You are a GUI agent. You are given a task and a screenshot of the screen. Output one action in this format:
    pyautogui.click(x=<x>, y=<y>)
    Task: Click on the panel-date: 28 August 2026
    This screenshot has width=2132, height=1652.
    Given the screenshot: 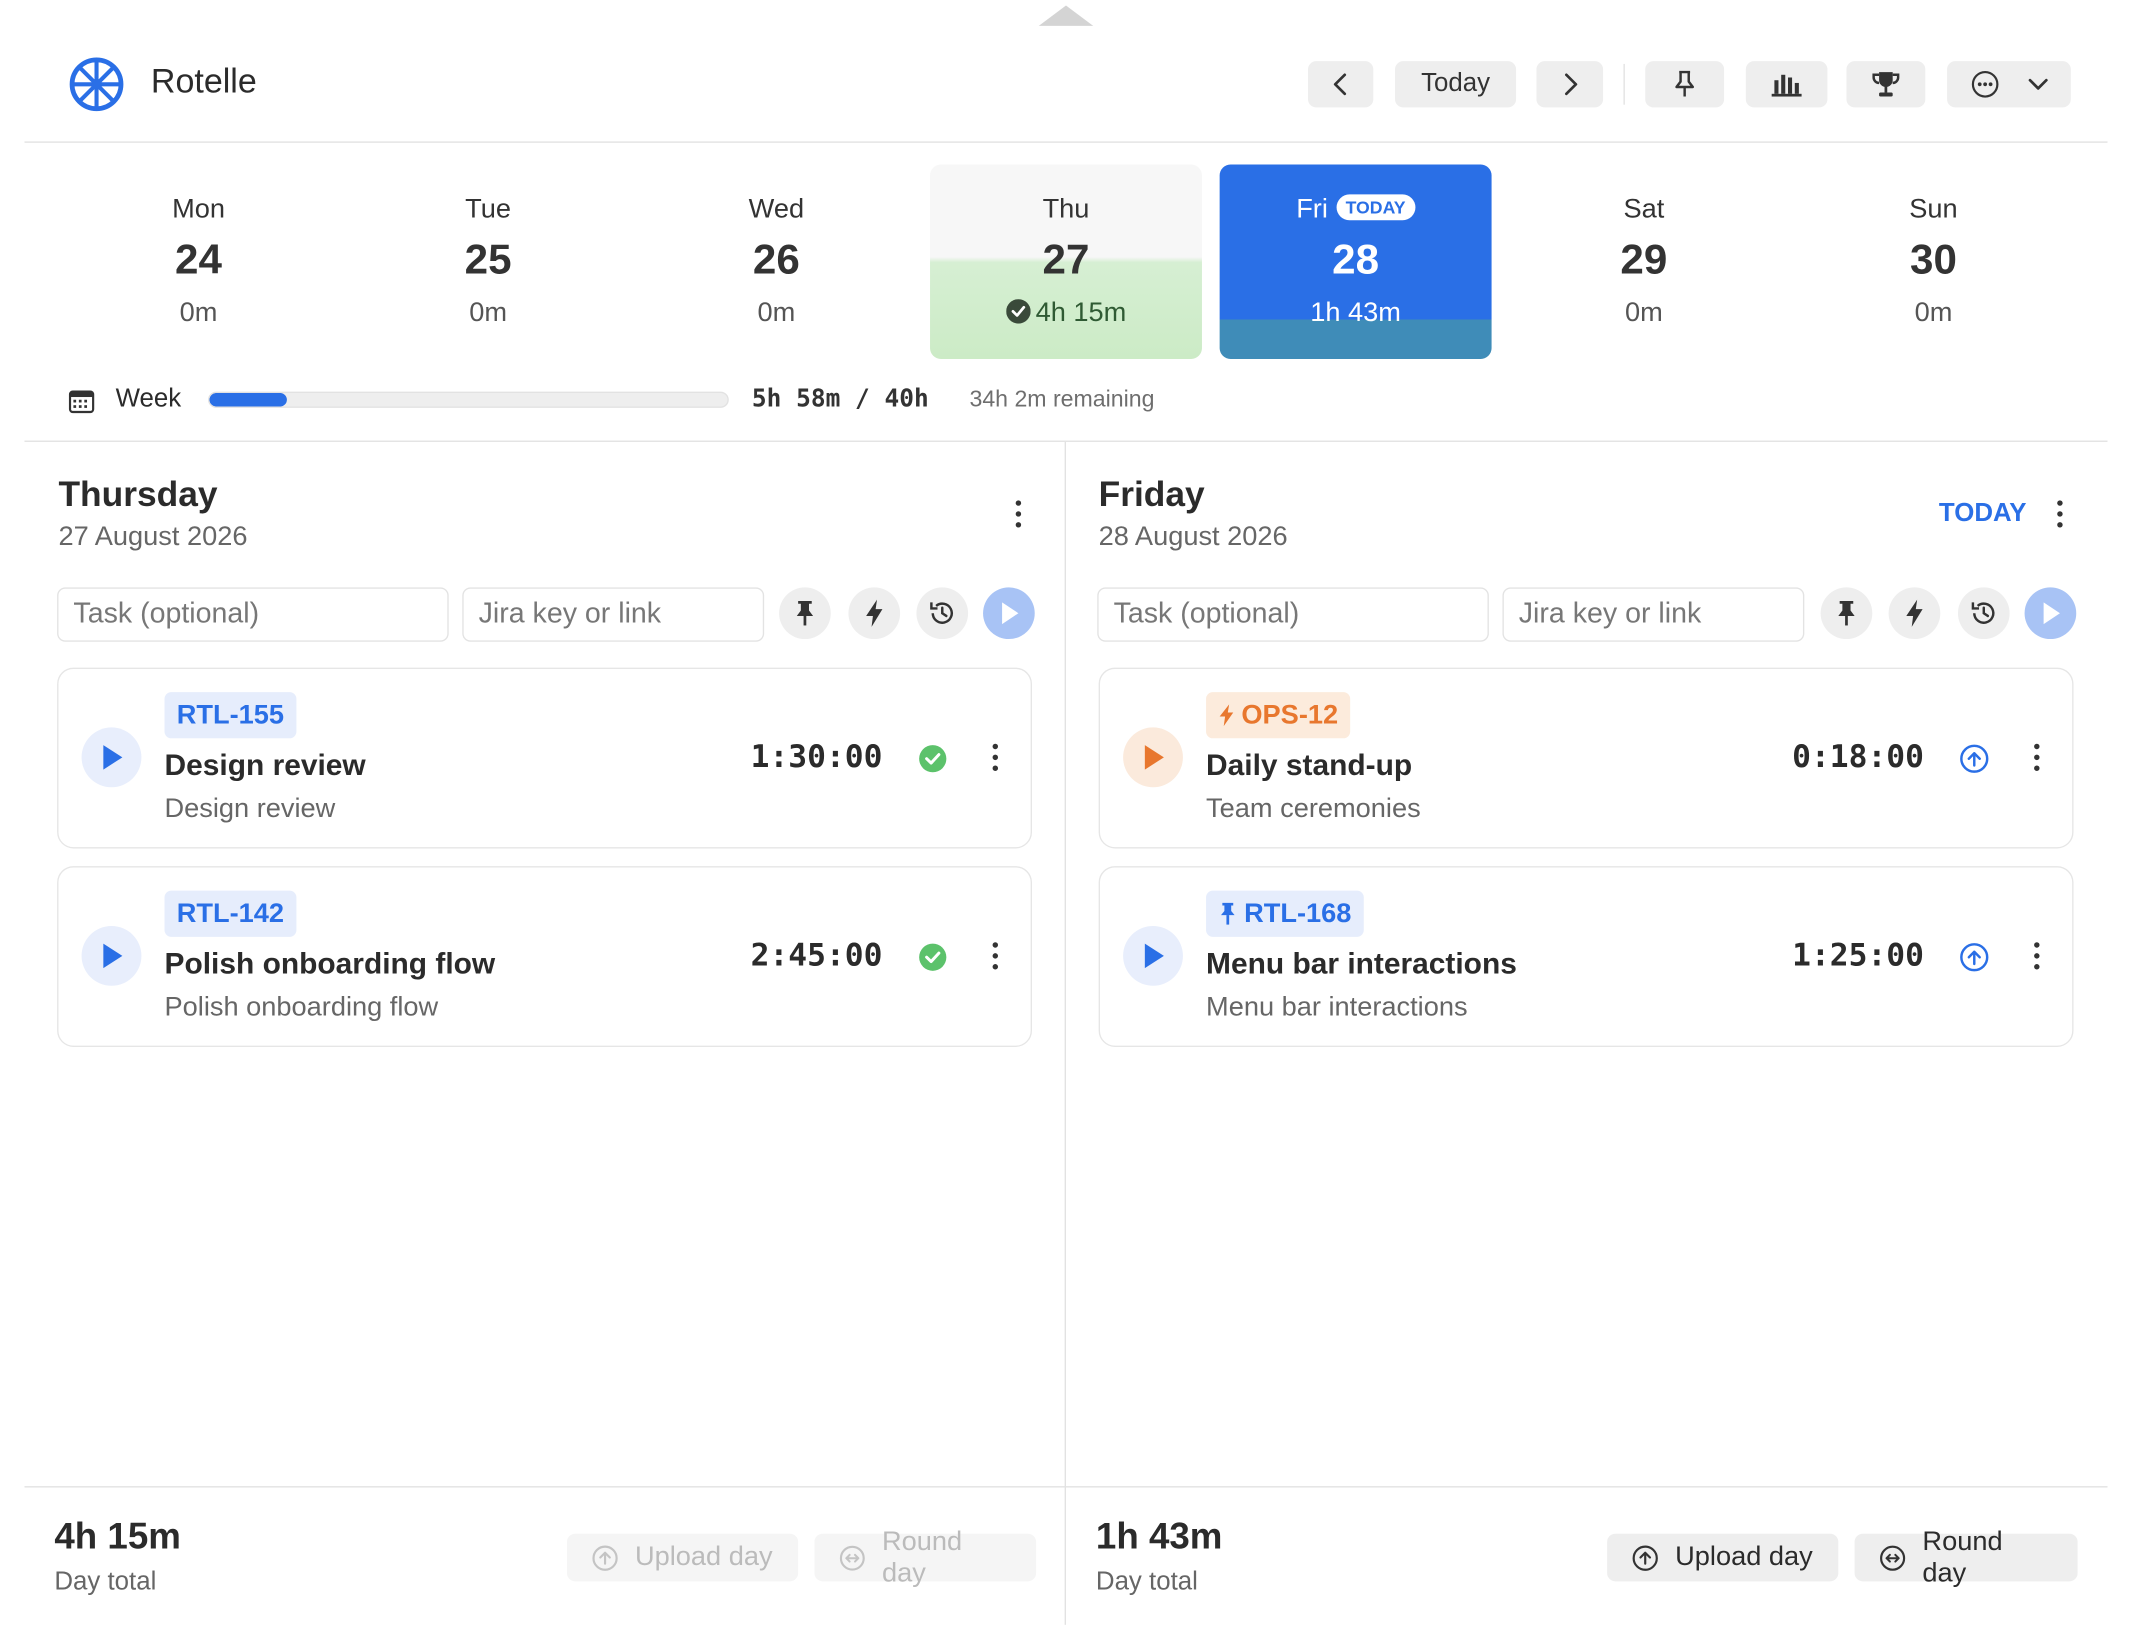 What is the action you would take?
    pyautogui.click(x=1193, y=537)
    